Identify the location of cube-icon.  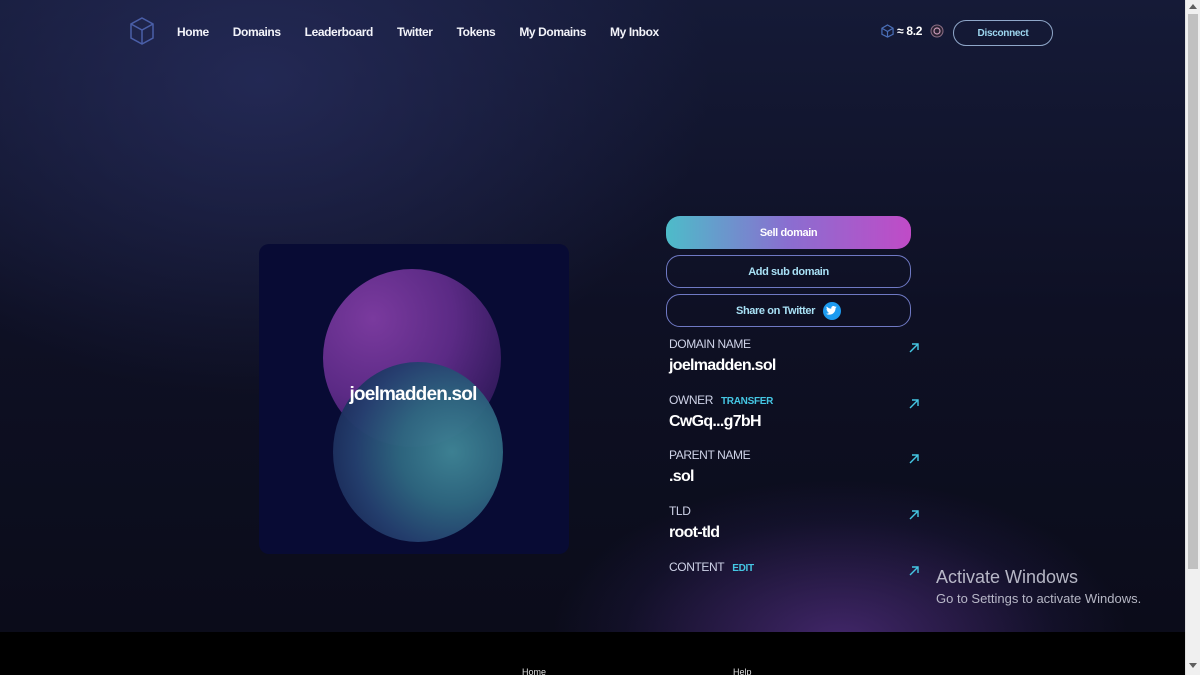
(887, 31).